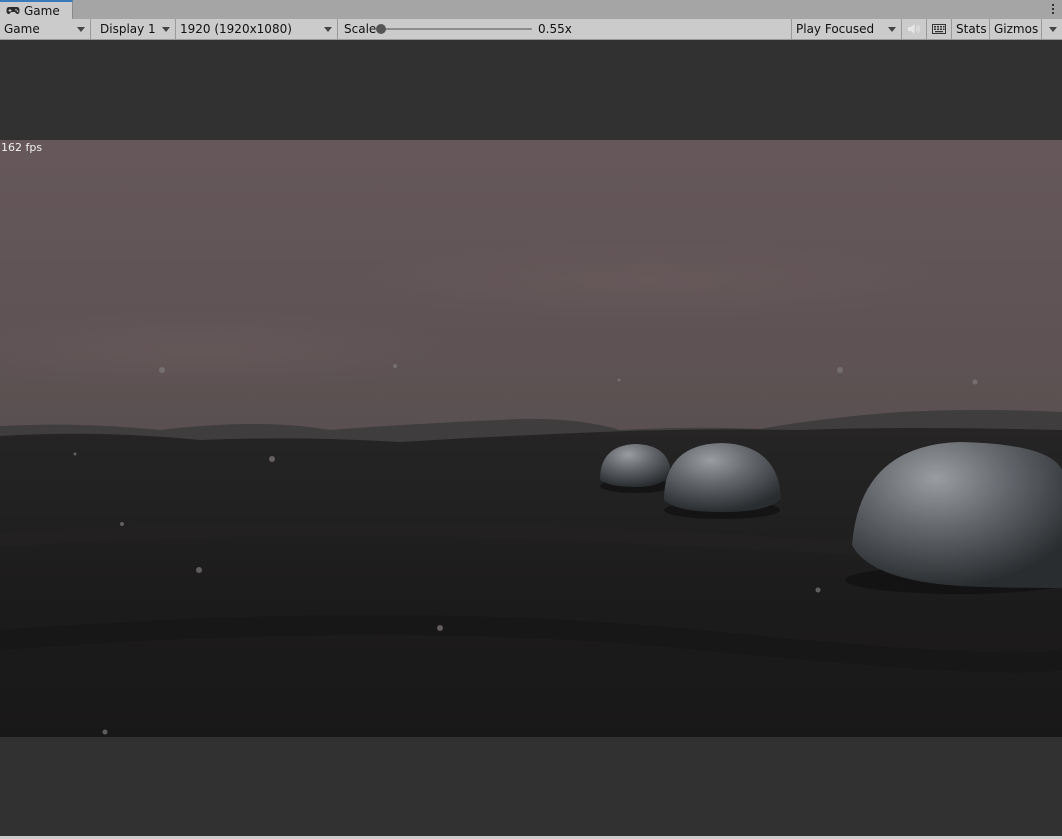 The width and height of the screenshot is (1062, 839). I want to click on speaker-muted-icon, so click(914, 29).